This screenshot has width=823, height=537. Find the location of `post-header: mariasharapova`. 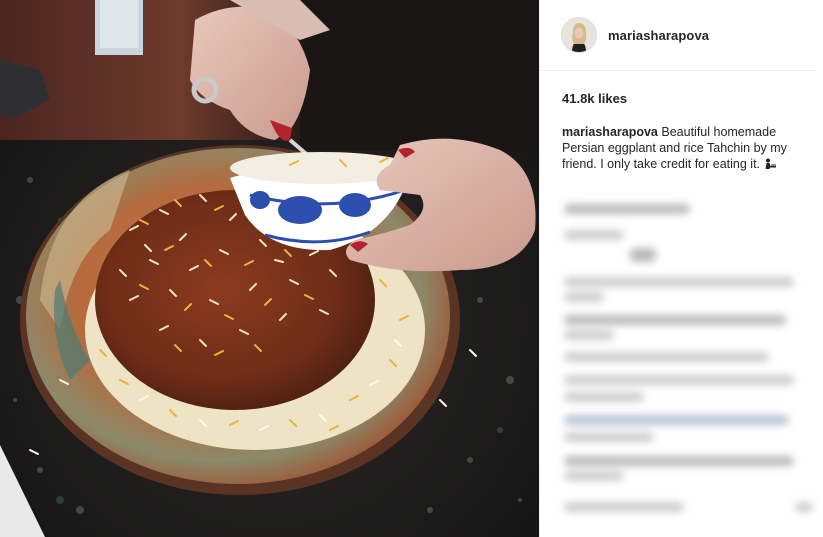

post-header: mariasharapova is located at coordinates (677, 35).